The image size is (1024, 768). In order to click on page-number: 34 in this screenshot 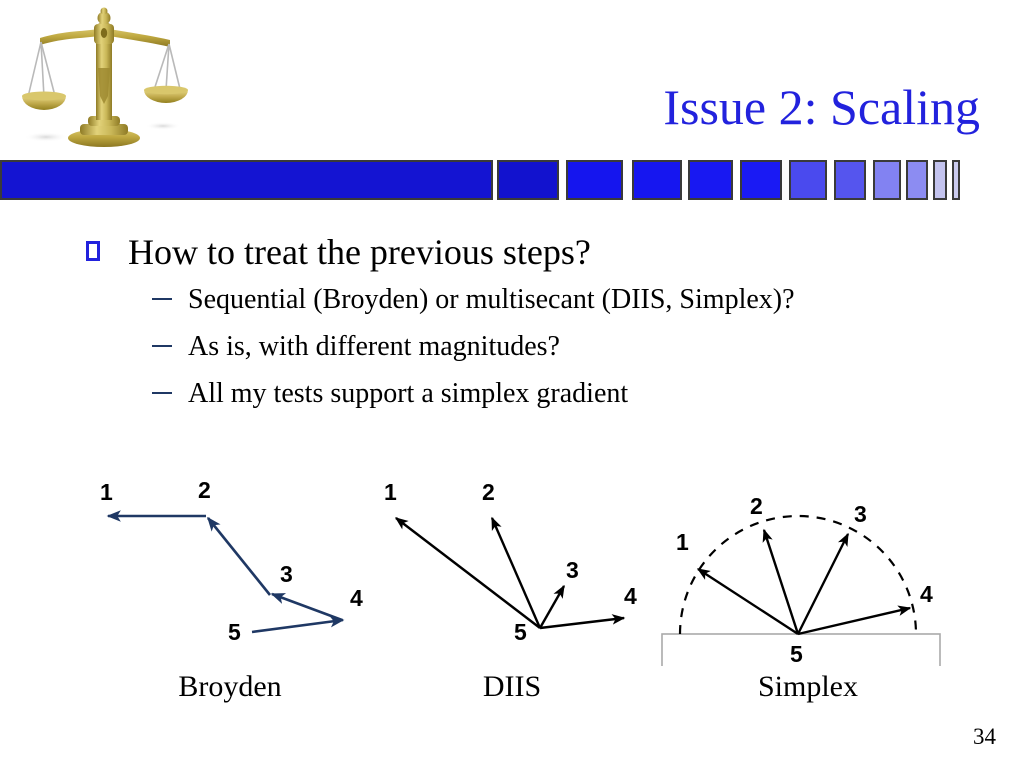, I will do `click(984, 736)`.